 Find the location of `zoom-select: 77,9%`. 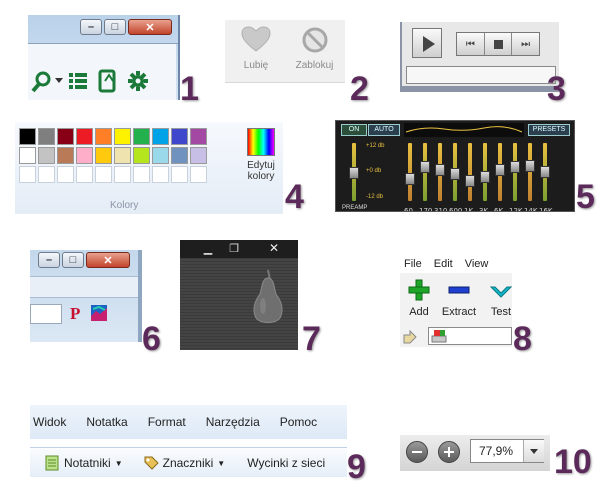

zoom-select: 77,9% is located at coordinates (507, 451).